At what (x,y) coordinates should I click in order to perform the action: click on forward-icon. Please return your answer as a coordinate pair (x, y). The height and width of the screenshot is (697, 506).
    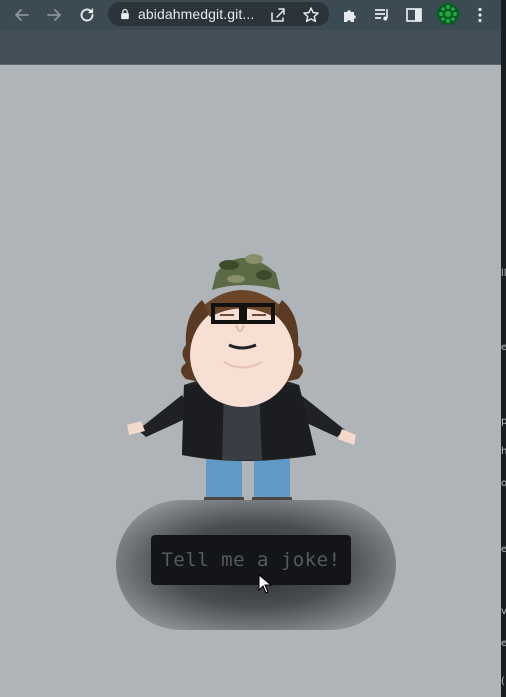
    Looking at the image, I should click on (54, 15).